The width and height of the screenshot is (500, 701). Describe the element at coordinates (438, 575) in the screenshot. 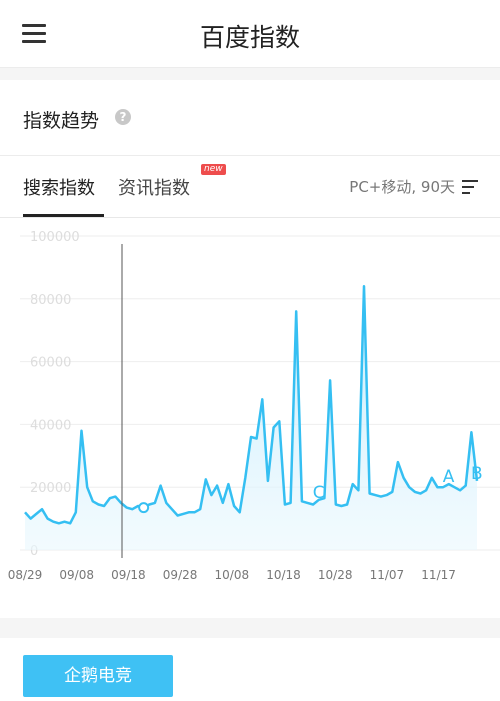

I see `x-tick-label: 11/17` at that location.